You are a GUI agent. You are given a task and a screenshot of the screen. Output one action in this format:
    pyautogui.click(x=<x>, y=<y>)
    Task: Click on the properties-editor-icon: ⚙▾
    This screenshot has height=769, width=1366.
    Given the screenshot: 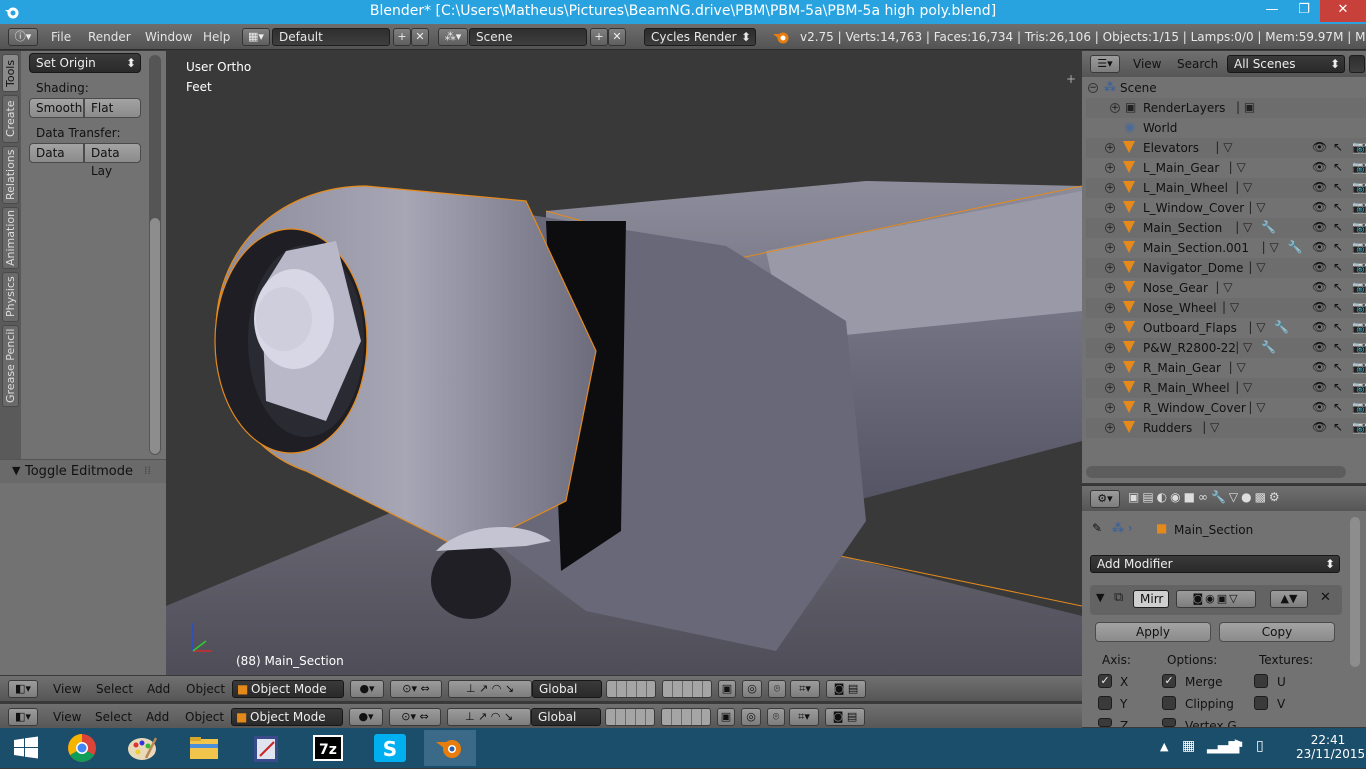 What is the action you would take?
    pyautogui.click(x=1105, y=499)
    